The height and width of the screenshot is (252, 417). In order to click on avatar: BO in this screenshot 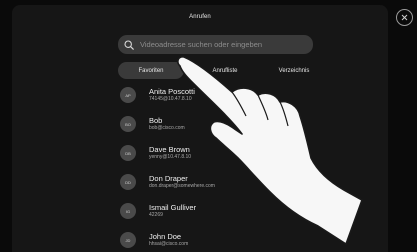, I will do `click(128, 124)`.